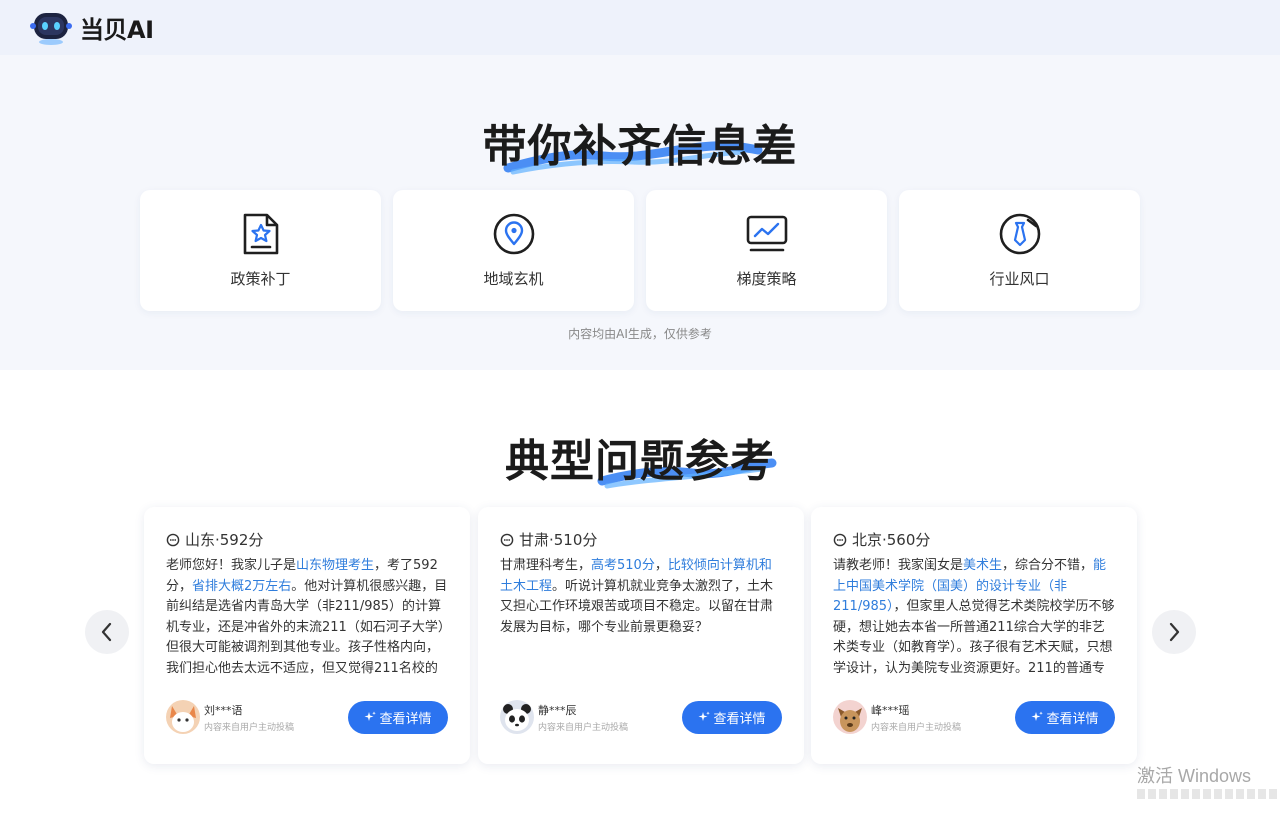 This screenshot has width=1280, height=829. What do you see at coordinates (1019, 279) in the screenshot?
I see `category-label: 行业风口` at bounding box center [1019, 279].